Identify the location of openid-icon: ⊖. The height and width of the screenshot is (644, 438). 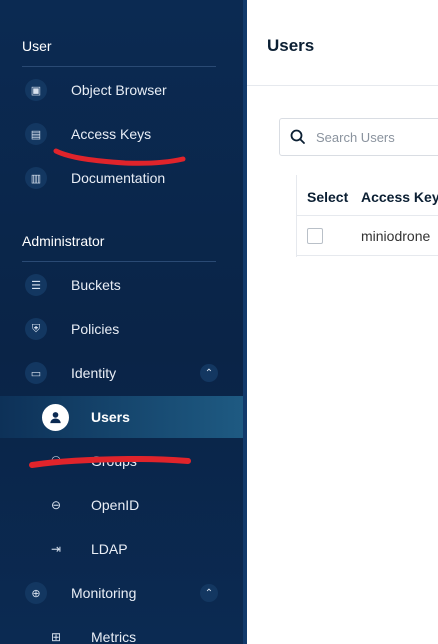
(56, 505).